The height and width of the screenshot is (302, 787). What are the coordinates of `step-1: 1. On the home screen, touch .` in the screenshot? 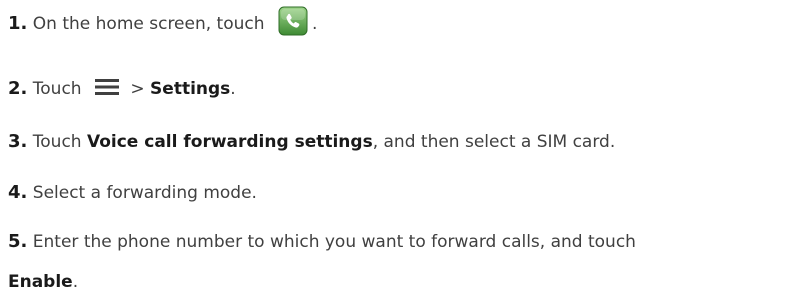 It's located at (163, 21).